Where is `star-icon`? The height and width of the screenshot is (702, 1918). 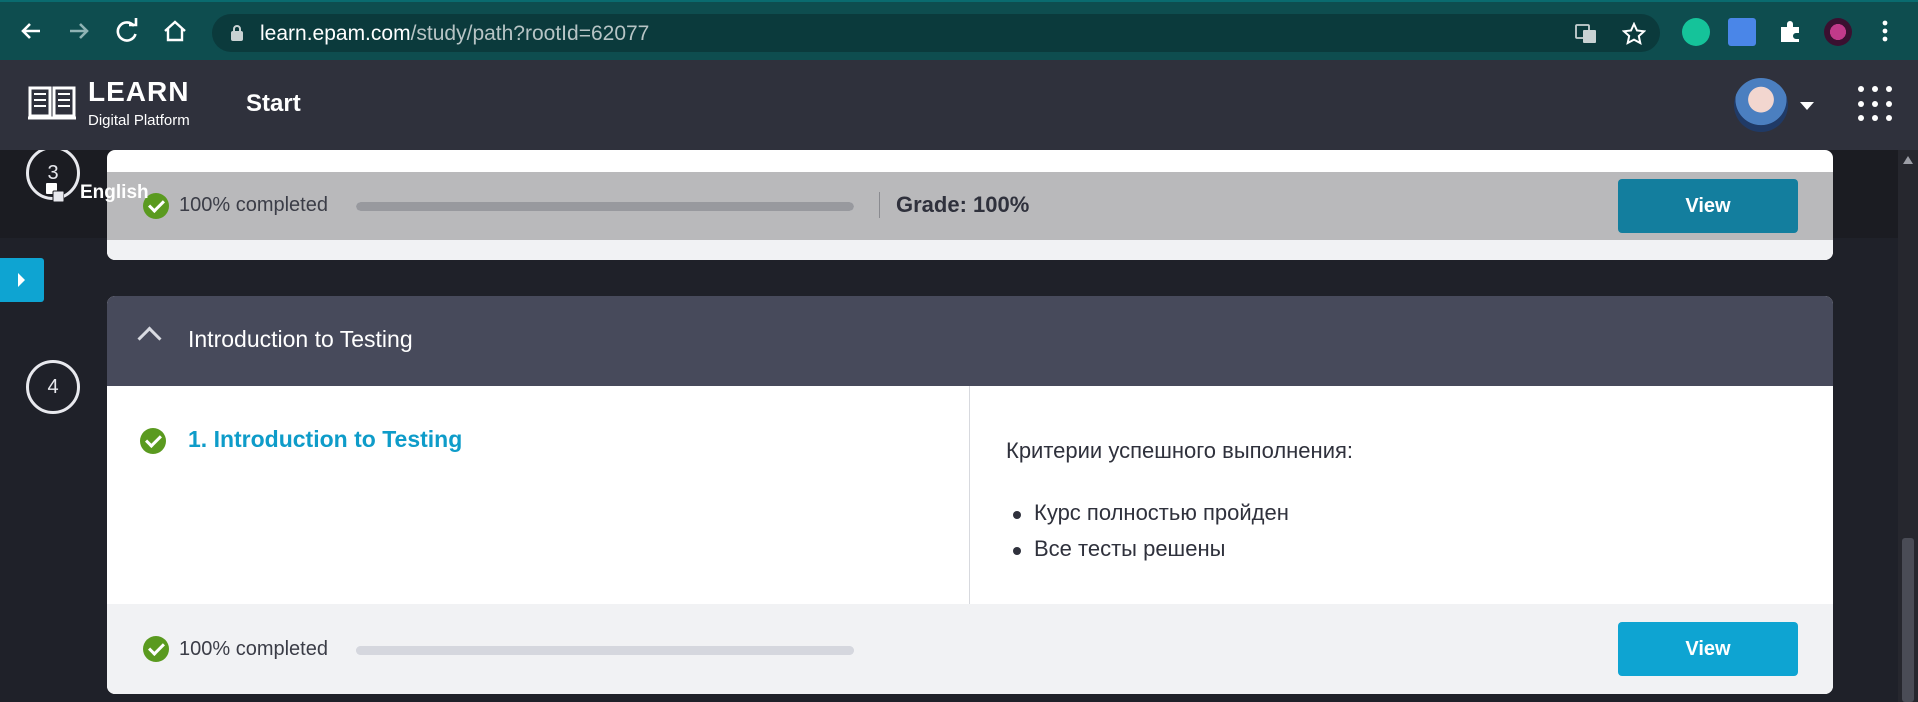
star-icon is located at coordinates (1634, 34).